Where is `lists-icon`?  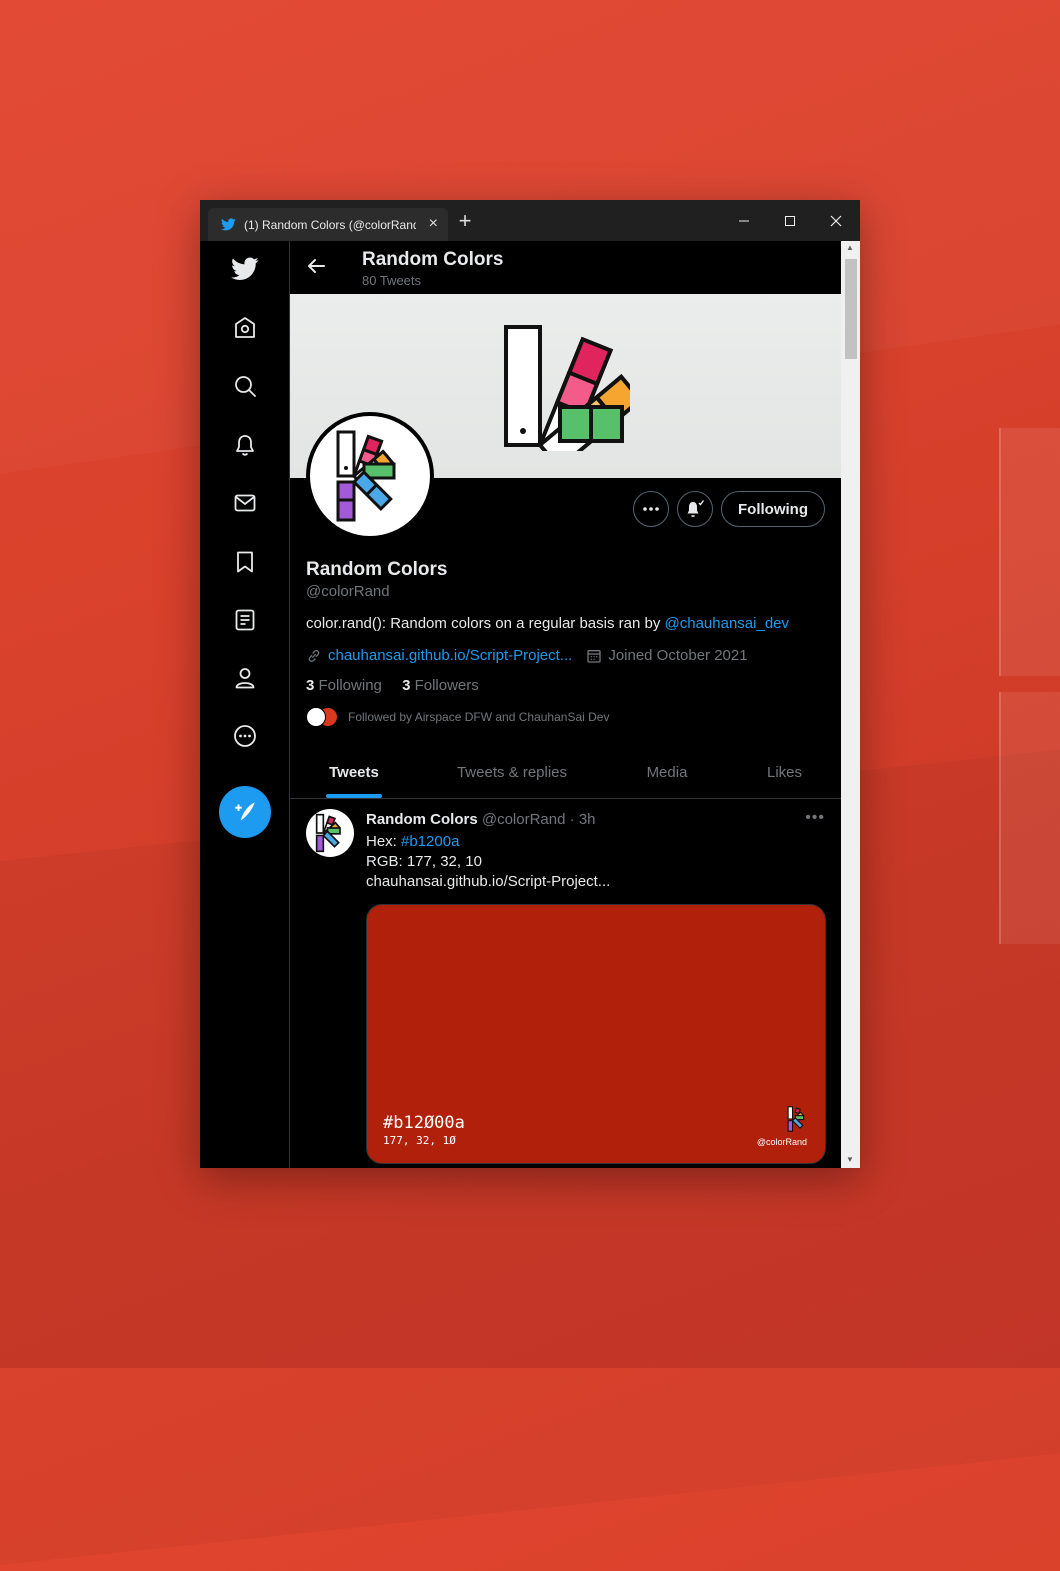
lists-icon is located at coordinates (245, 620).